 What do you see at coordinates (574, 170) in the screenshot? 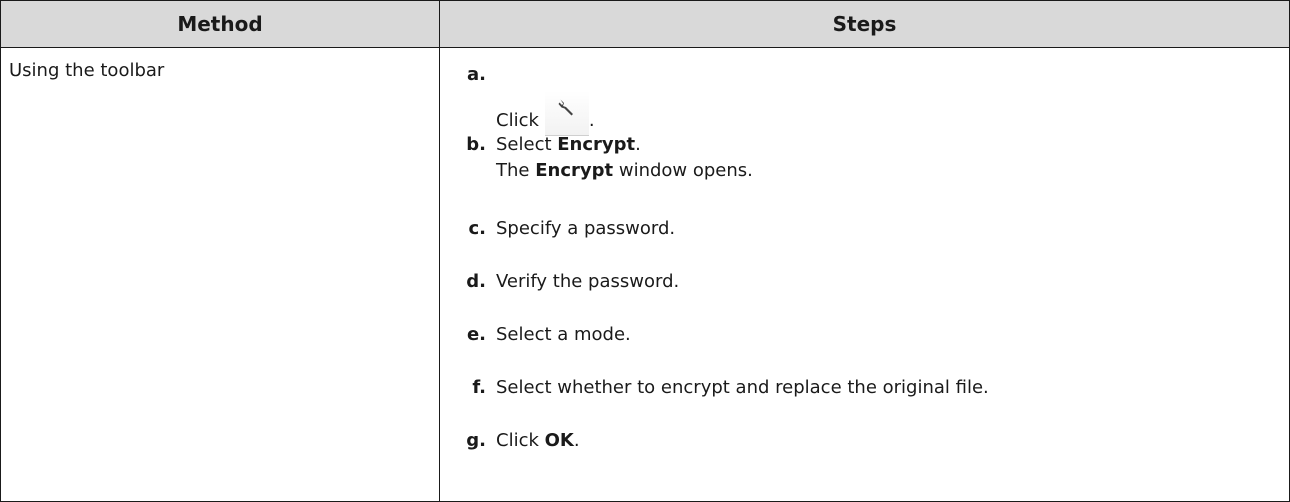
I see `encrypt-window-label: Encrypt` at bounding box center [574, 170].